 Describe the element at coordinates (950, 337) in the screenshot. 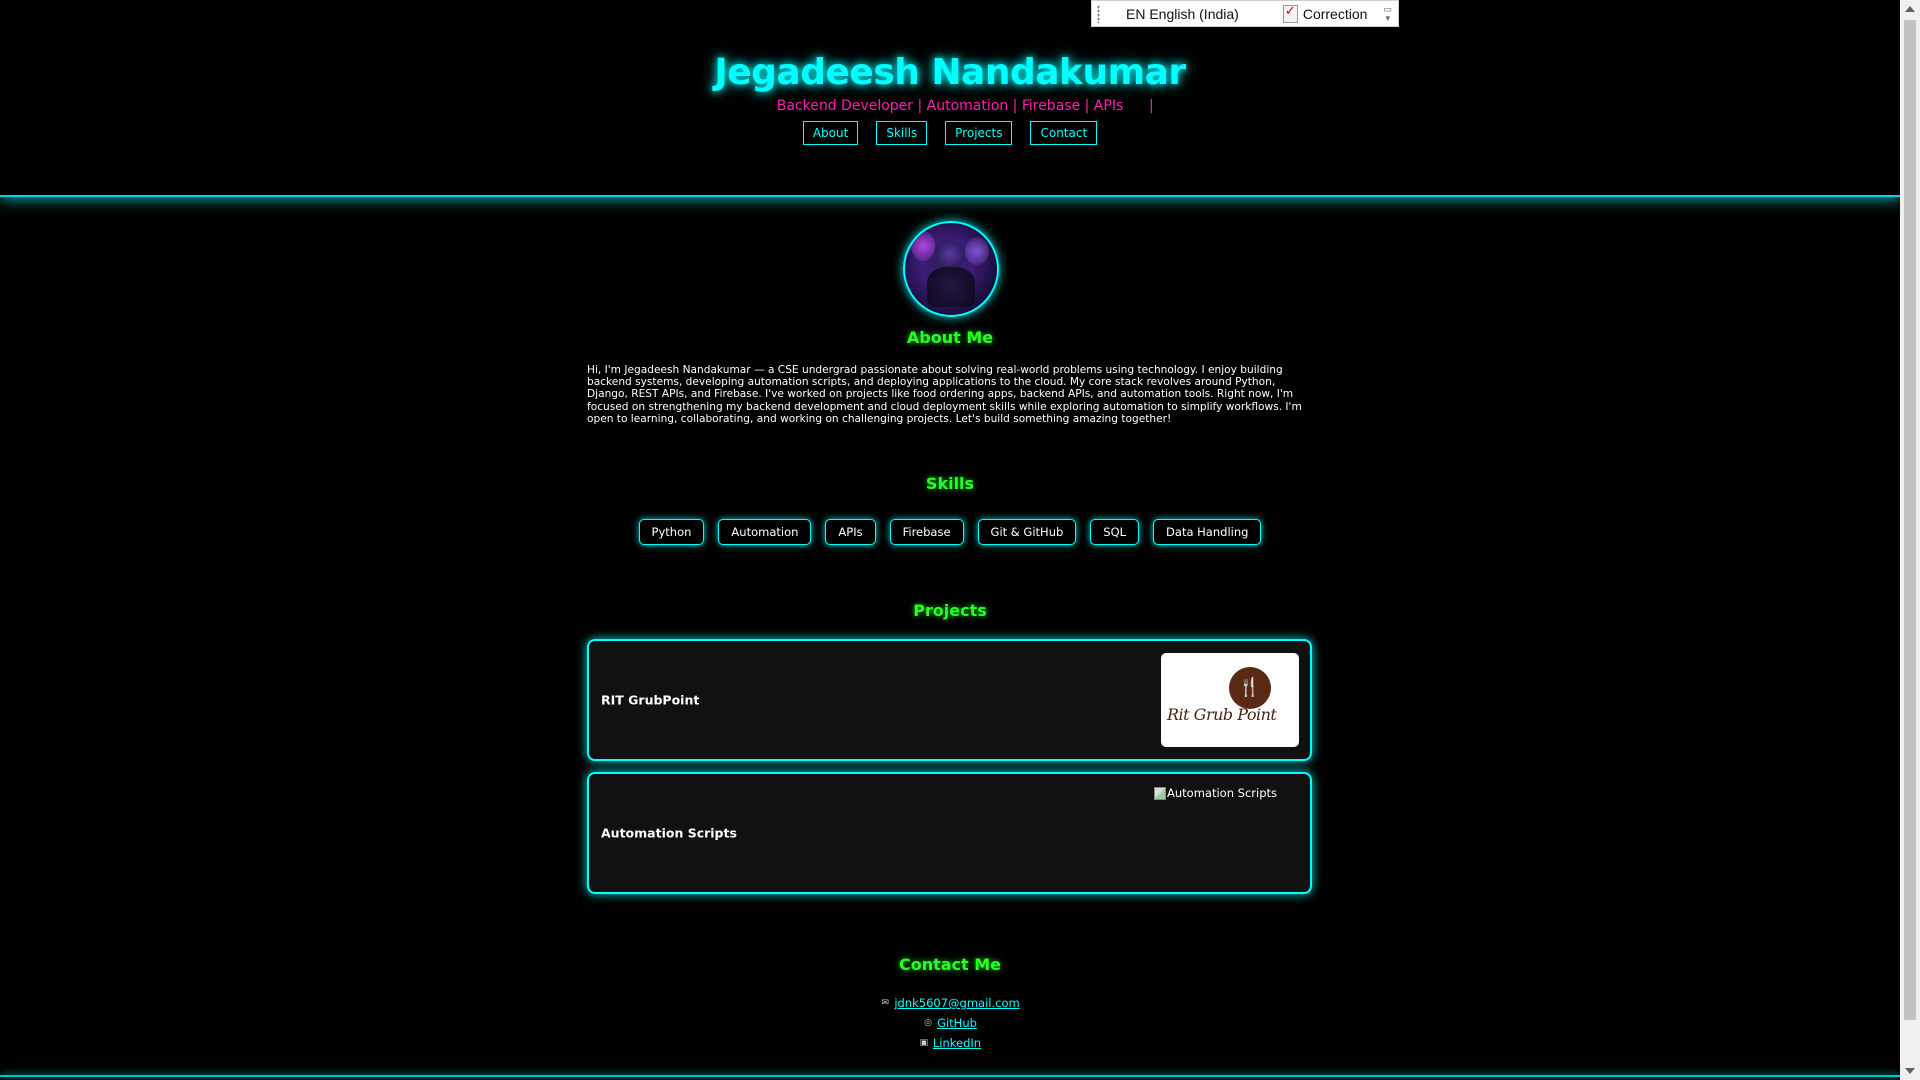

I see `about-title: About Me` at that location.